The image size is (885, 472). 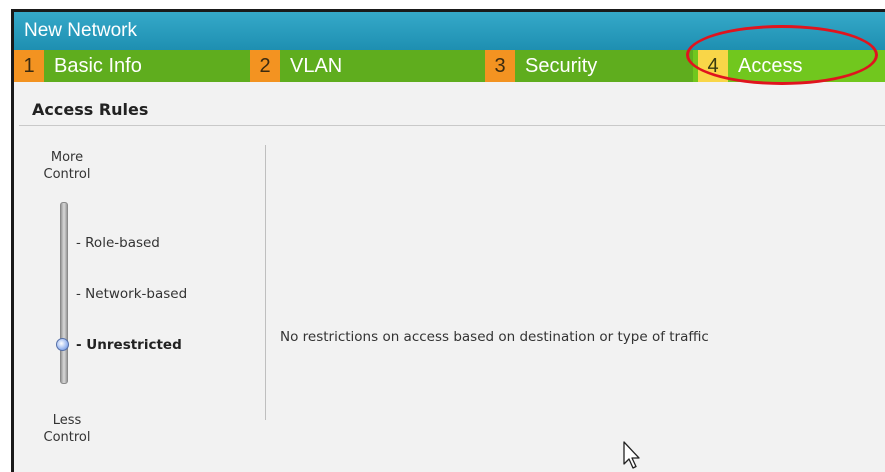 What do you see at coordinates (265, 66) in the screenshot?
I see `tab-number: 2` at bounding box center [265, 66].